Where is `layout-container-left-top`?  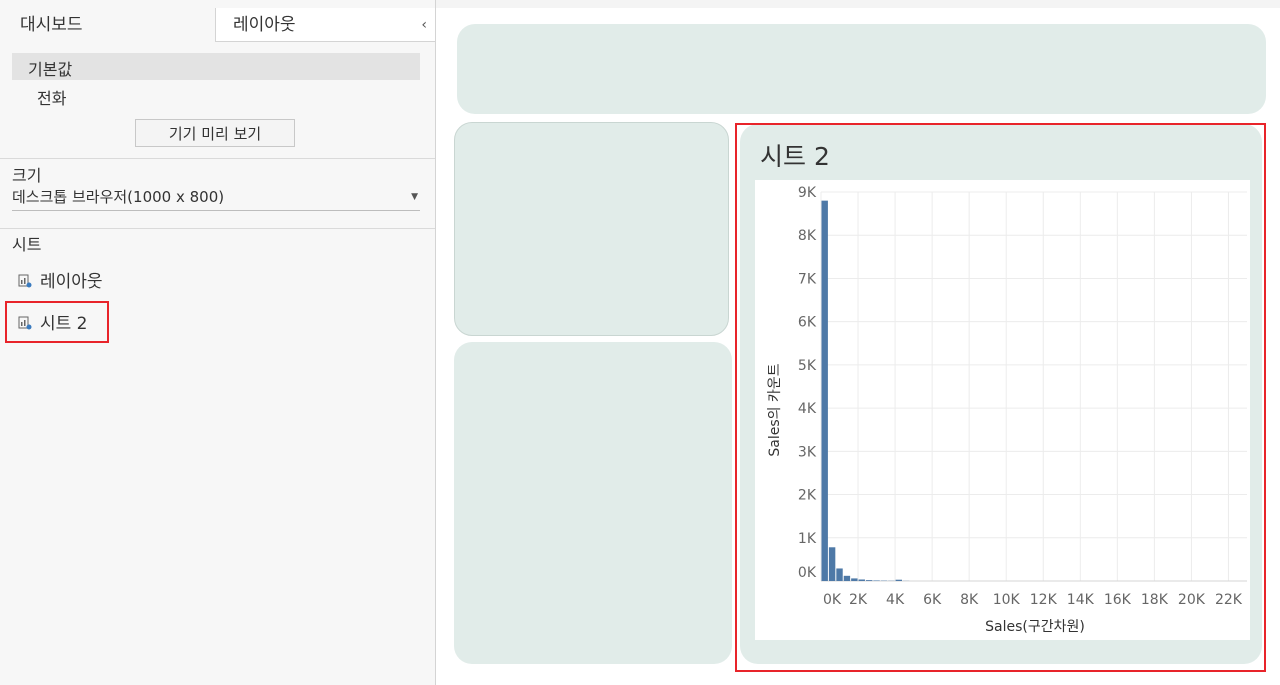 layout-container-left-top is located at coordinates (591, 229).